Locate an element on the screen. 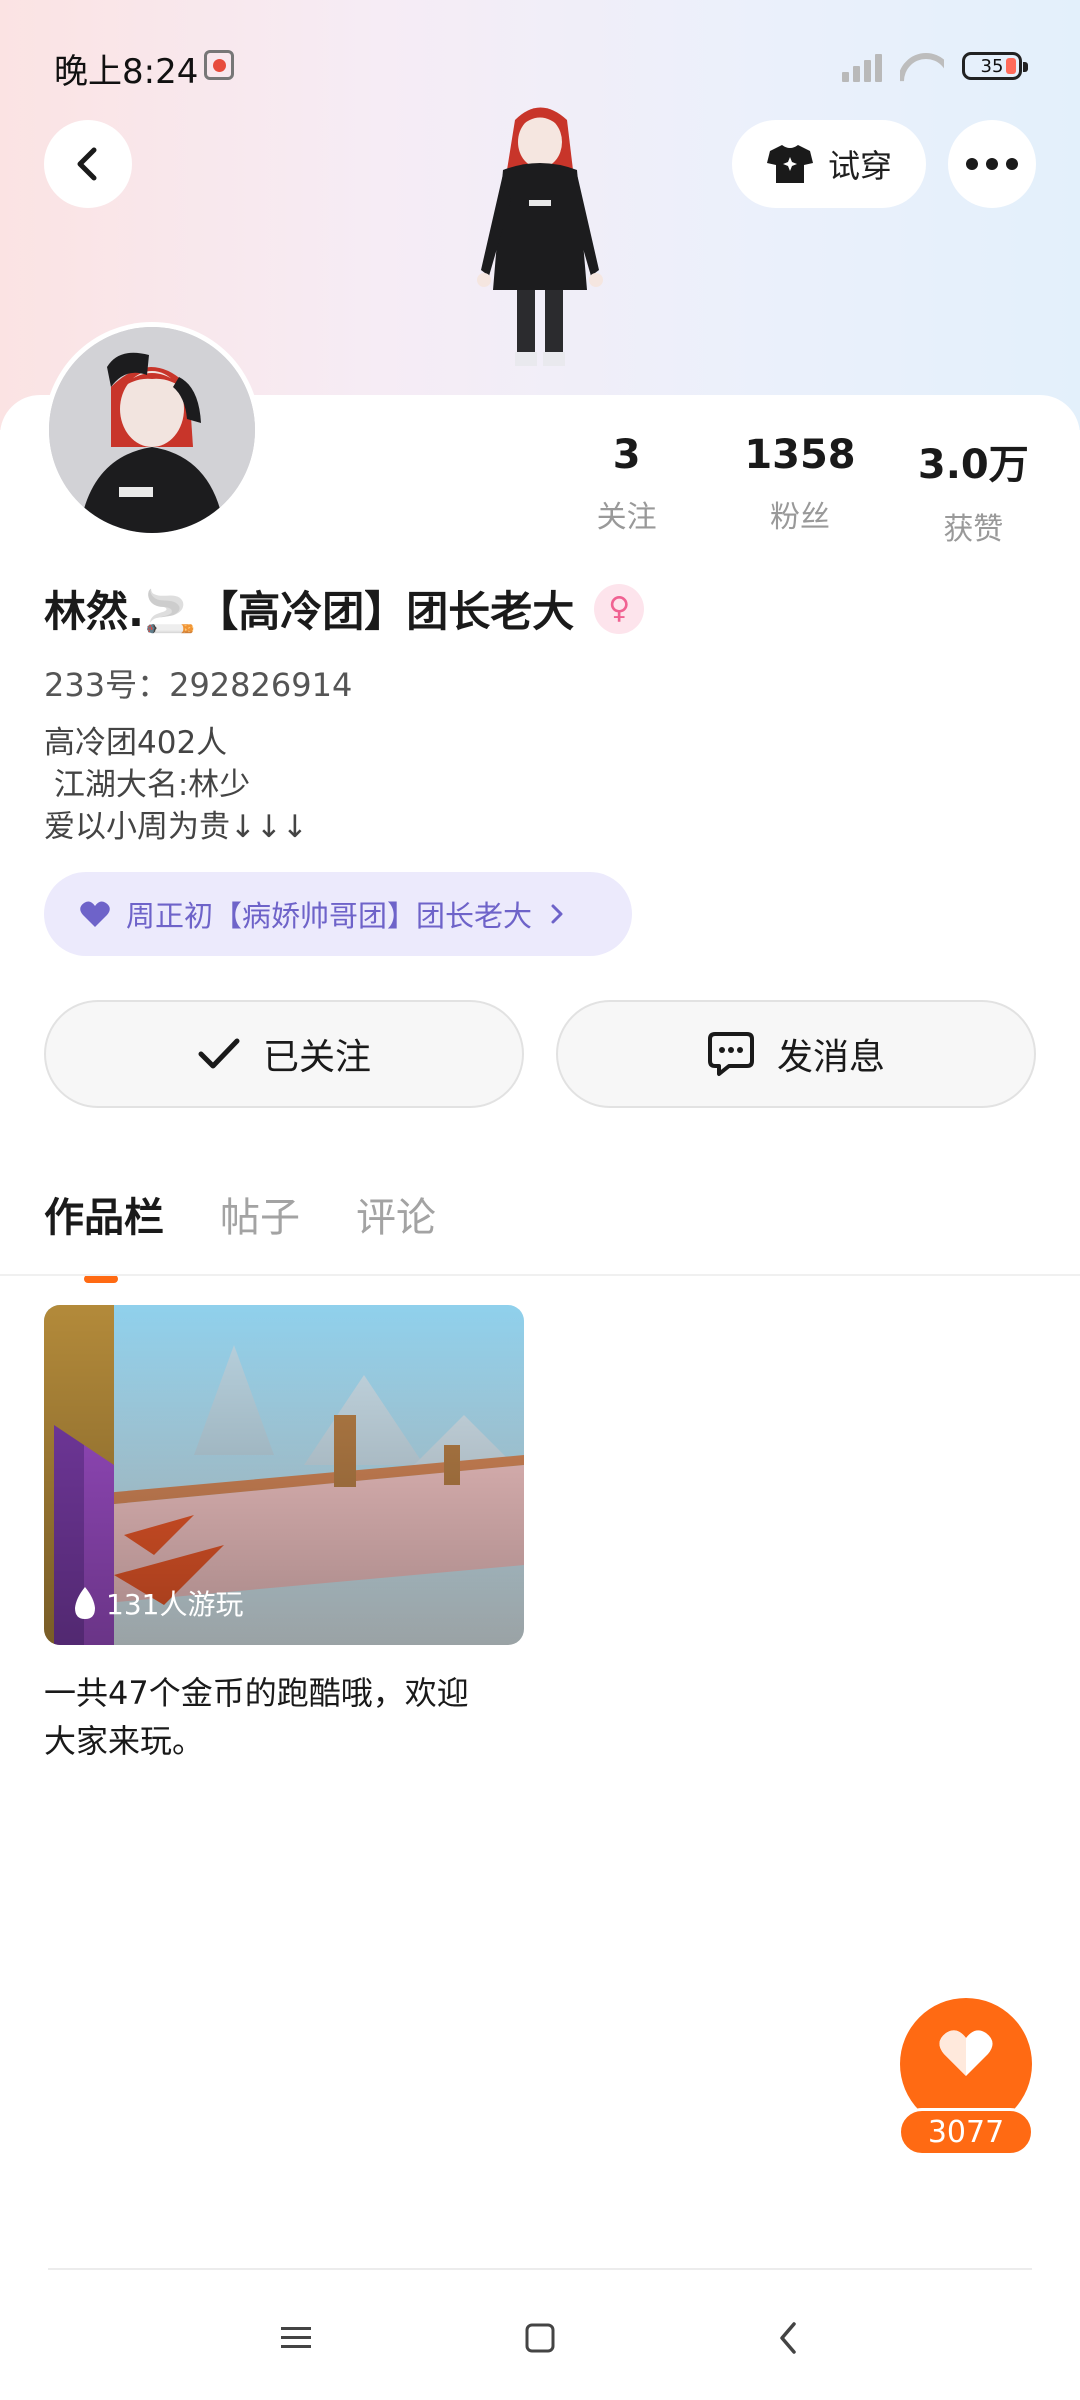 Image resolution: width=1080 pixels, height=2400 pixels. chat-bubble-icon is located at coordinates (730, 1054).